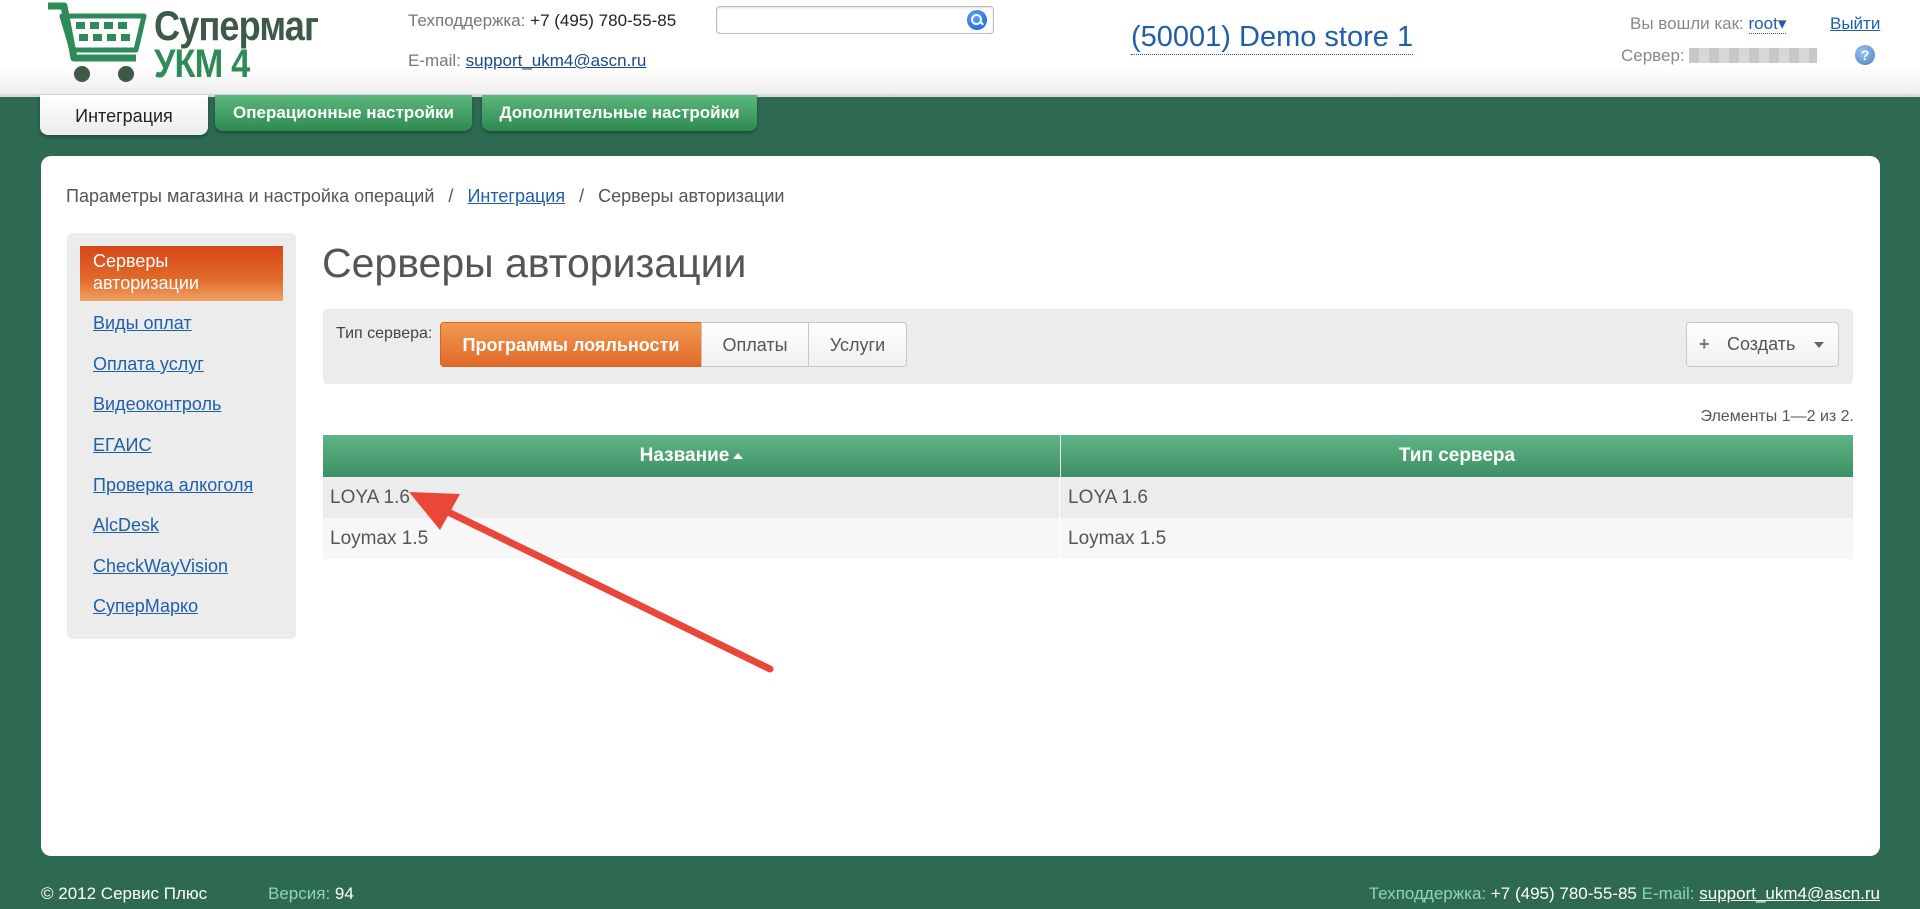 The width and height of the screenshot is (1920, 909). Describe the element at coordinates (148, 364) in the screenshot. I see `sidebar-item-service-payment: Оплата услуг` at that location.